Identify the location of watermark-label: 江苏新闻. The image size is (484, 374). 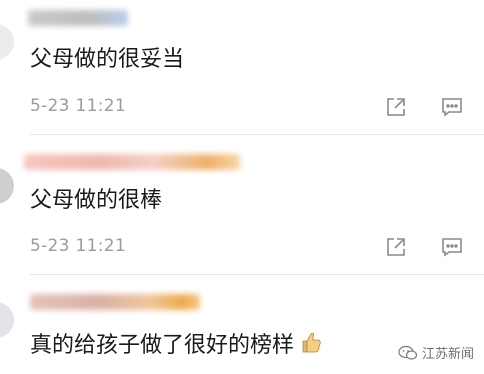
(447, 354).